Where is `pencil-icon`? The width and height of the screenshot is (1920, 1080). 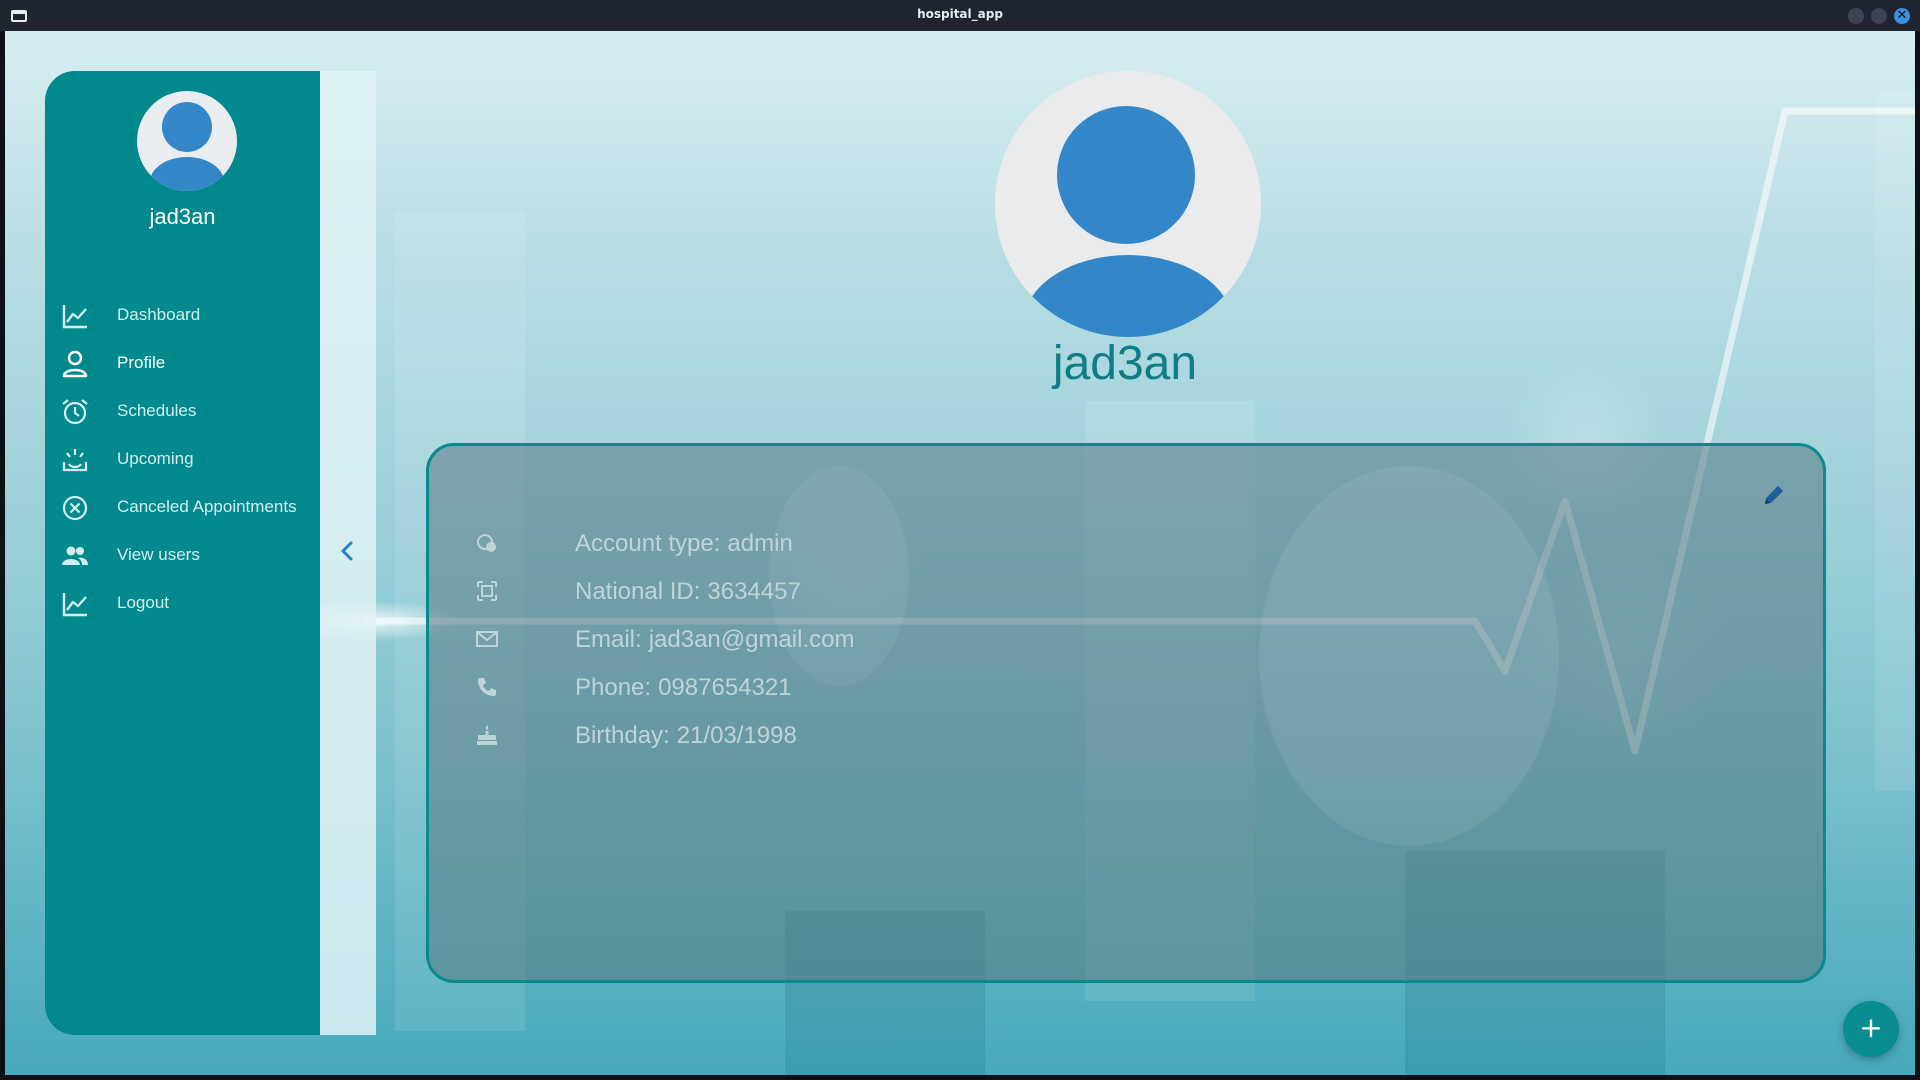
pencil-icon is located at coordinates (1774, 495).